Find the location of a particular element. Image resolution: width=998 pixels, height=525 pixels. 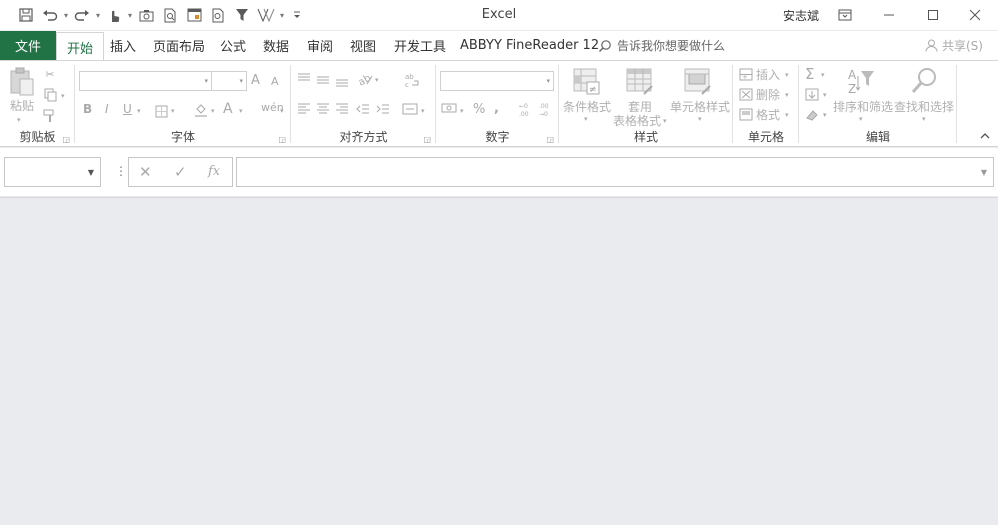

camera-icon is located at coordinates (146, 15).